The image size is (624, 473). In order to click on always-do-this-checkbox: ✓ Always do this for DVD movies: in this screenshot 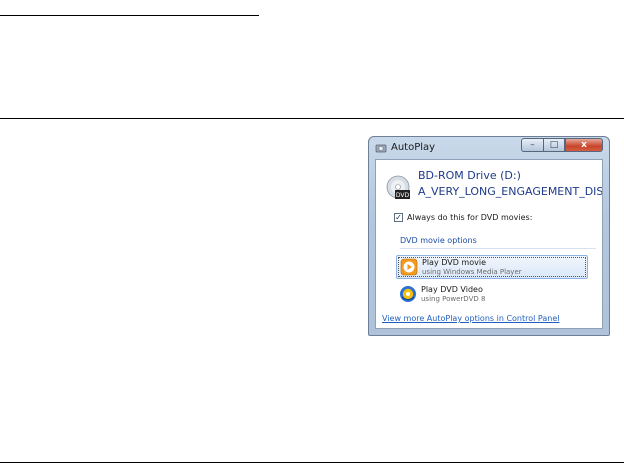, I will do `click(463, 217)`.